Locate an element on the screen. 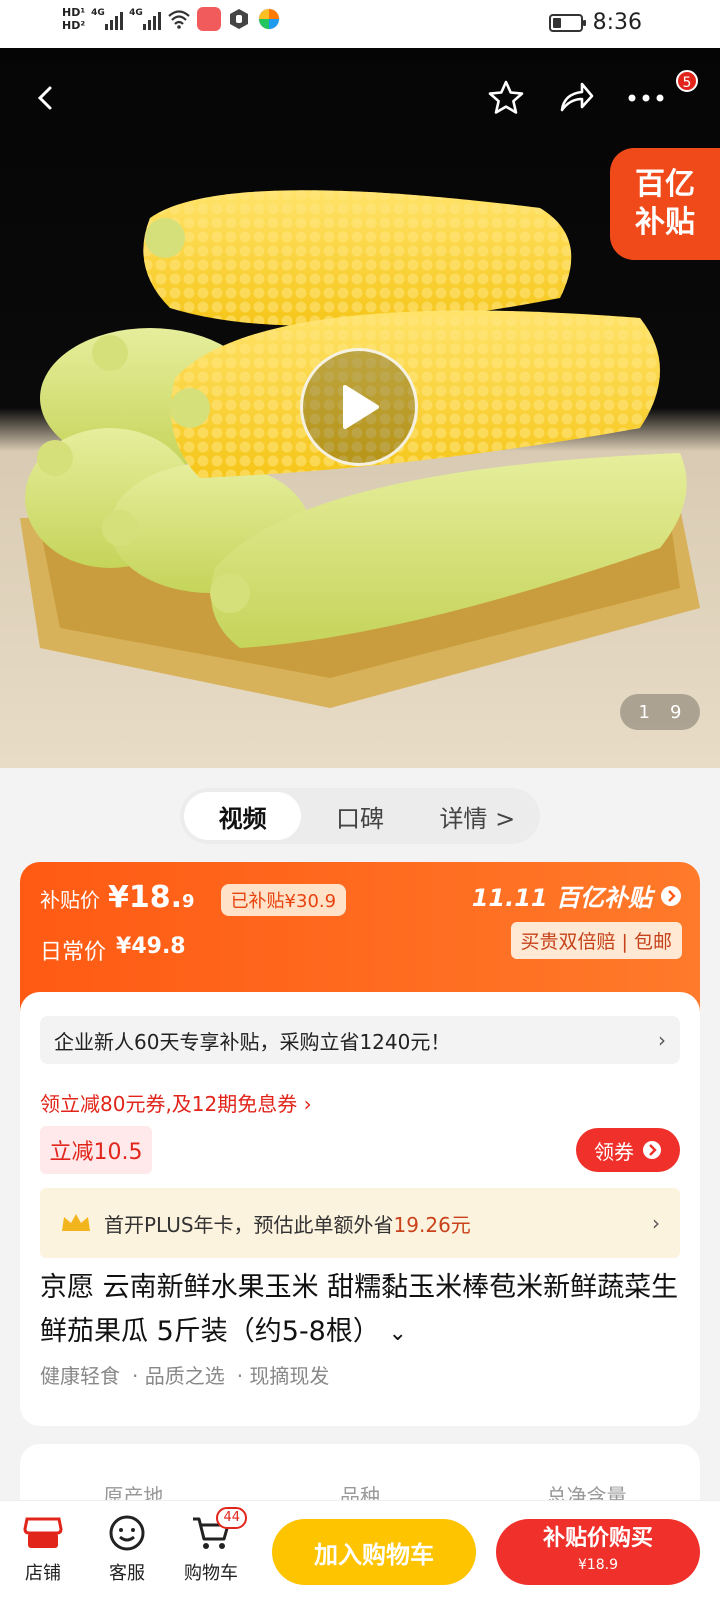 The width and height of the screenshot is (720, 1600). share-icon is located at coordinates (577, 97).